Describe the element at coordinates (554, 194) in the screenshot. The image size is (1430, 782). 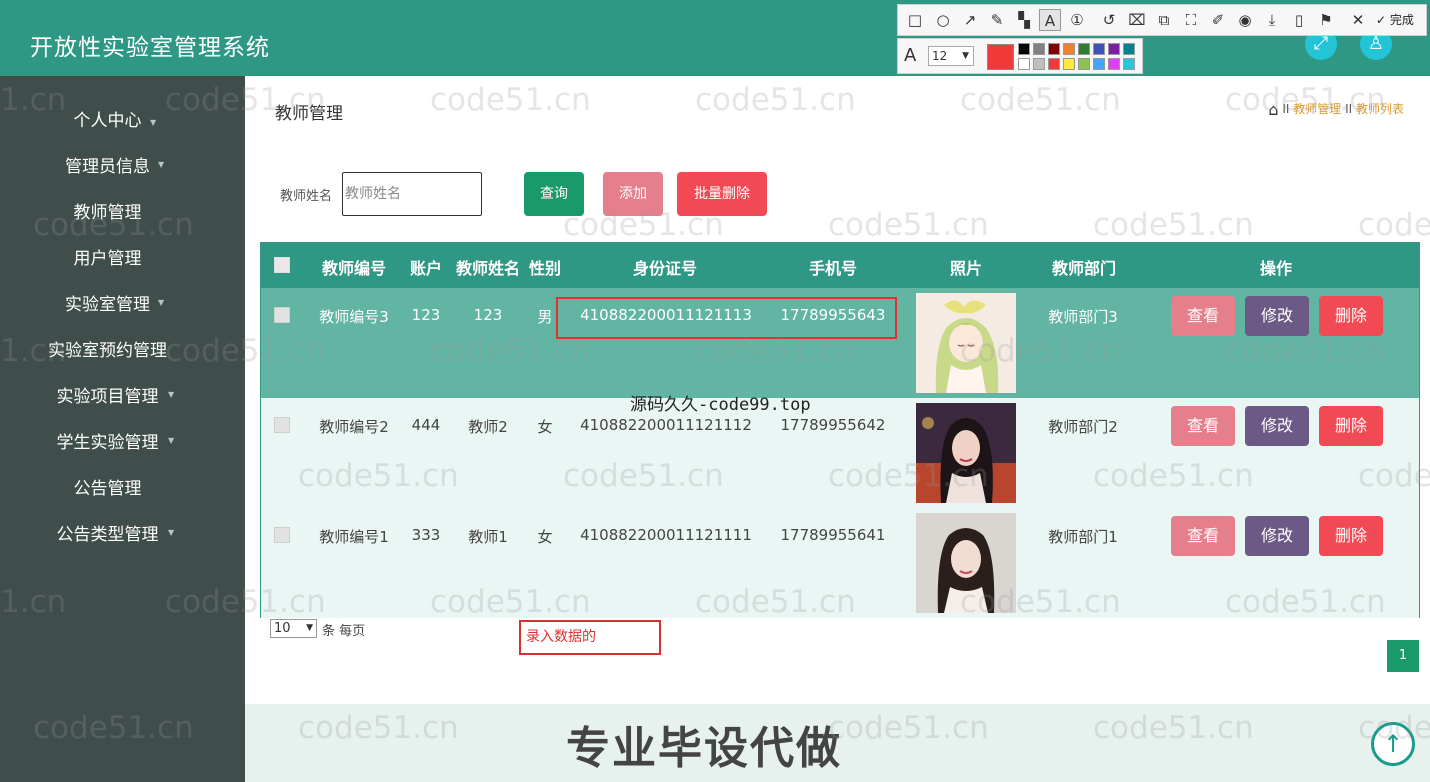
I see `query-button: 查询` at that location.